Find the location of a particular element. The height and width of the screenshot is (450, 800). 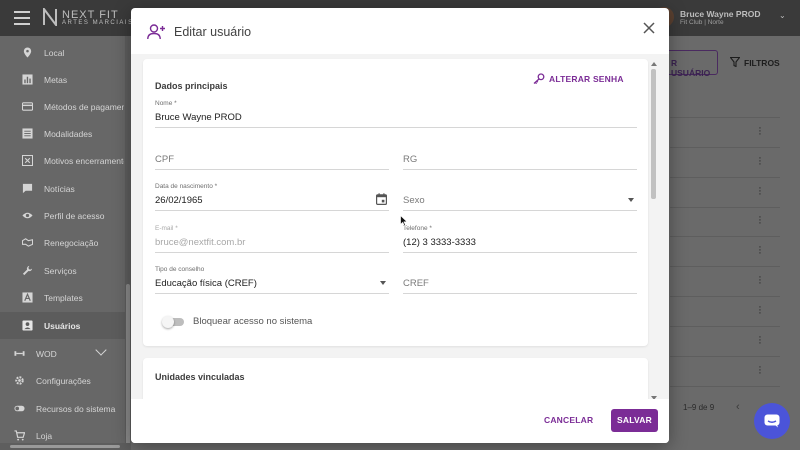

sidebar-item-usuarios: Usuários is located at coordinates (62, 325).